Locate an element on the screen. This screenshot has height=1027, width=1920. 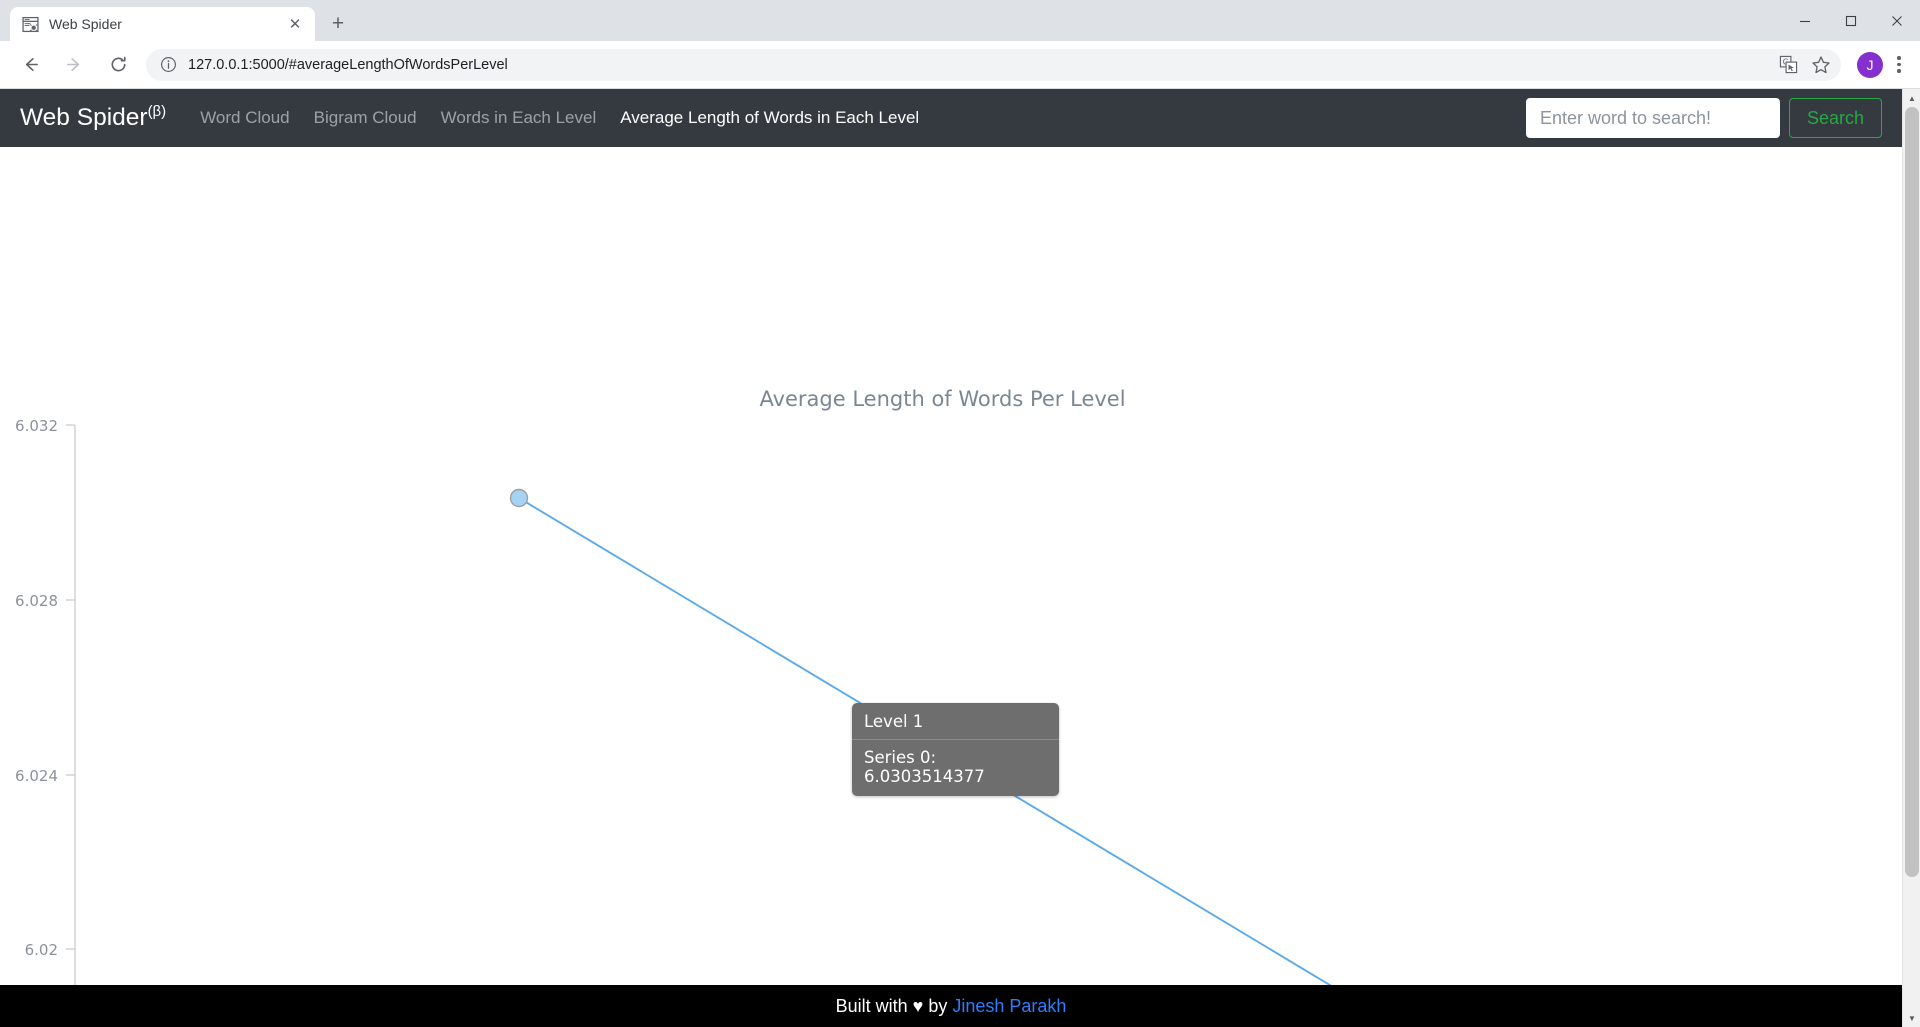
window-controls is located at coordinates (1851, 20).